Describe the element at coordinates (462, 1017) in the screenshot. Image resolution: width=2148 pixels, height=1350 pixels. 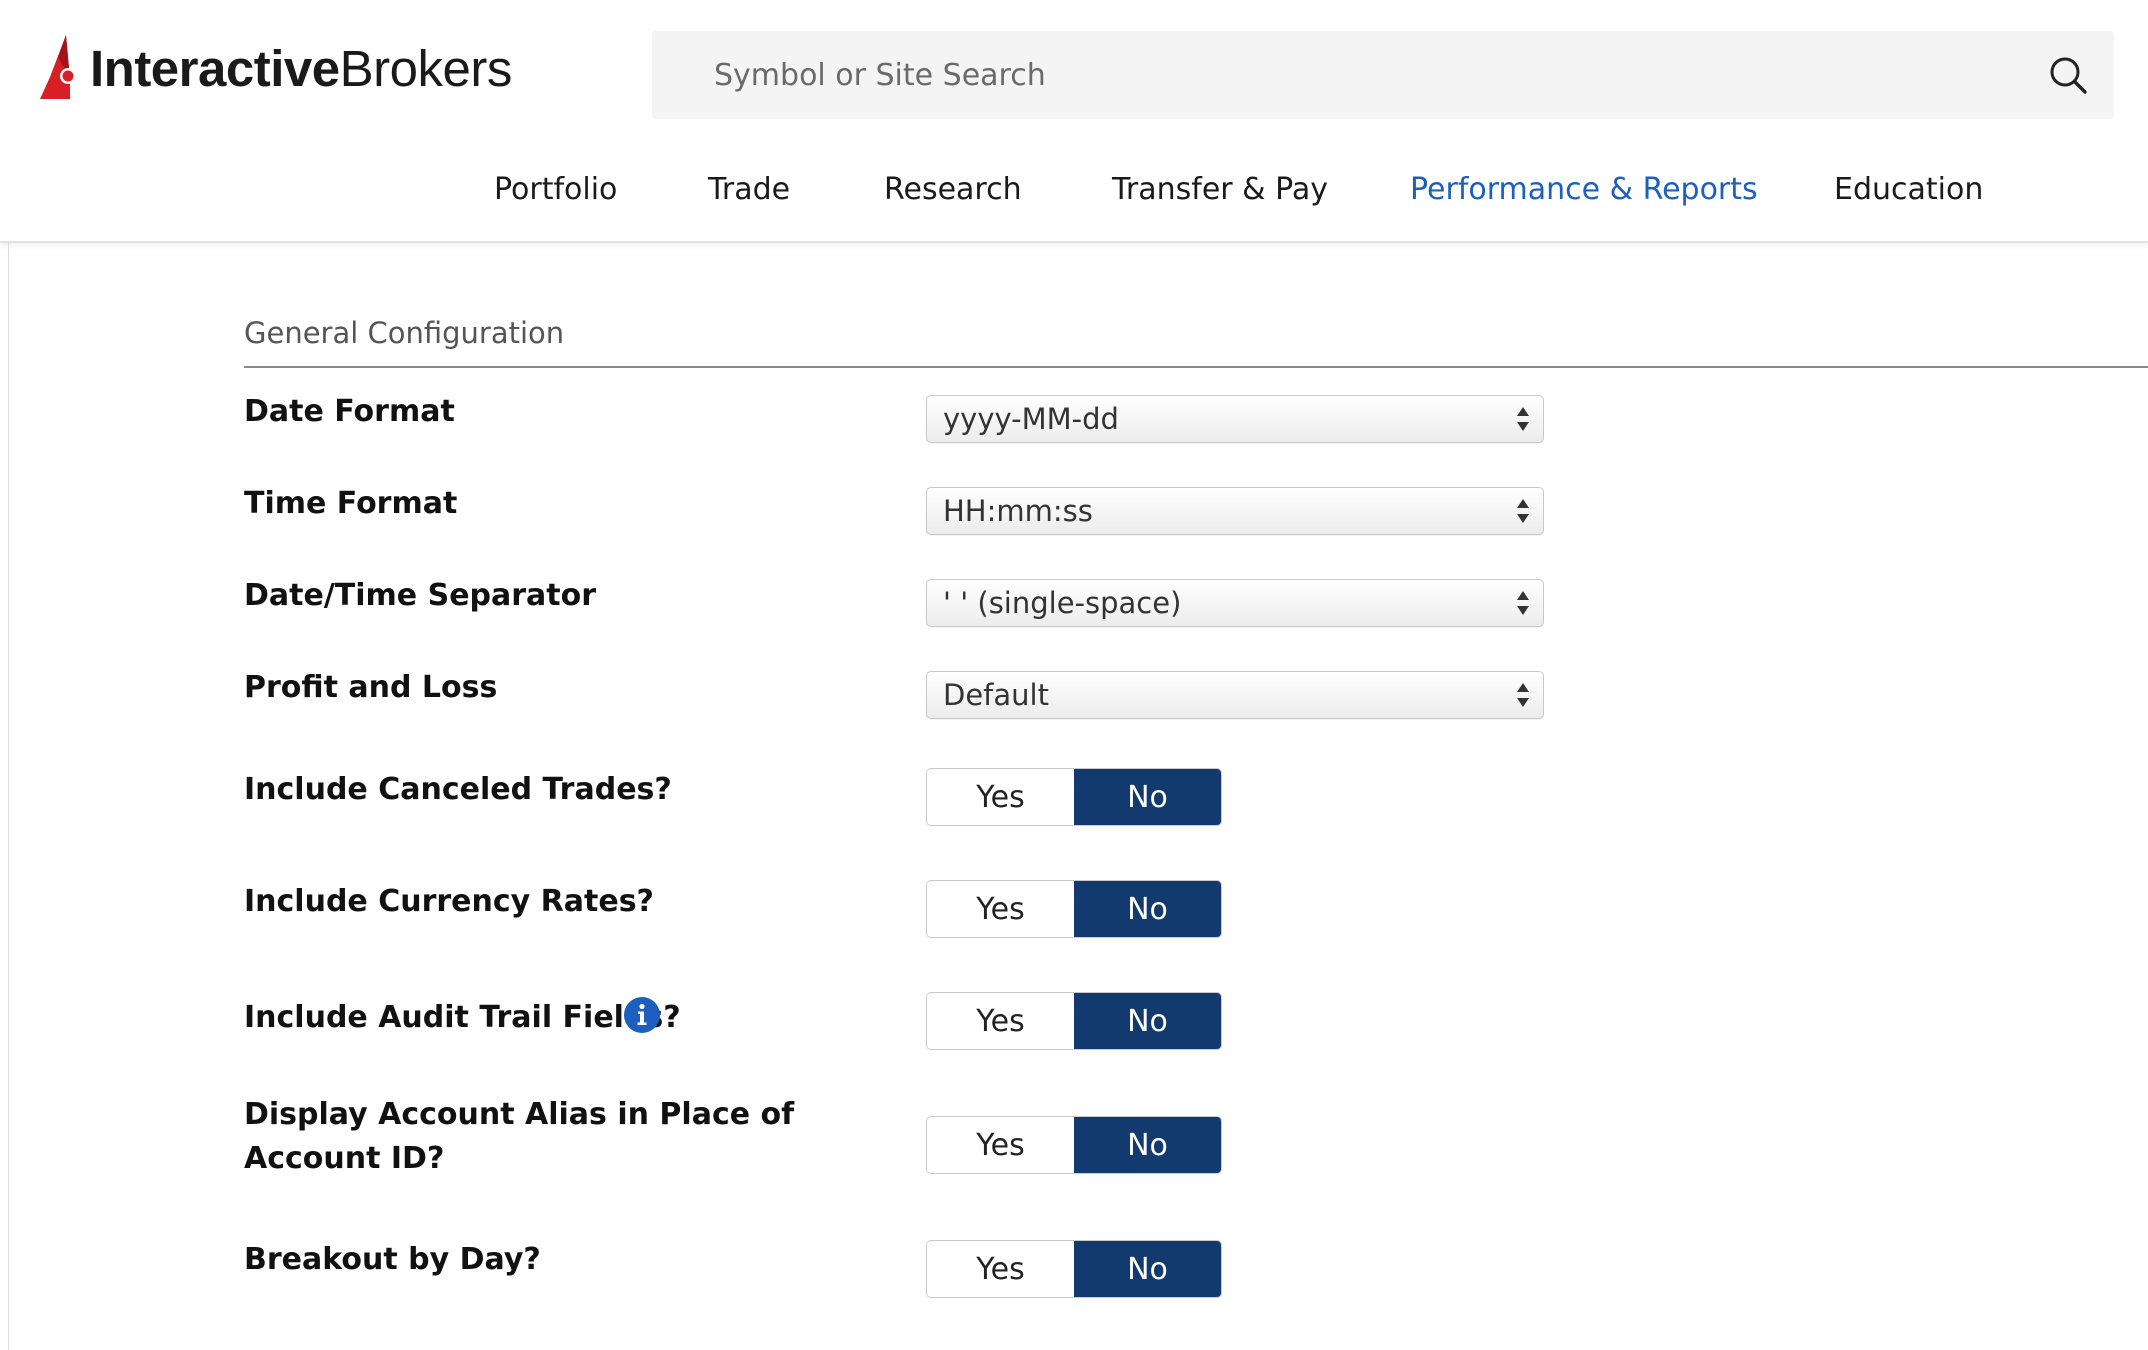
I see `include-audit-trail-label: Include Audit Trail Fields?` at that location.